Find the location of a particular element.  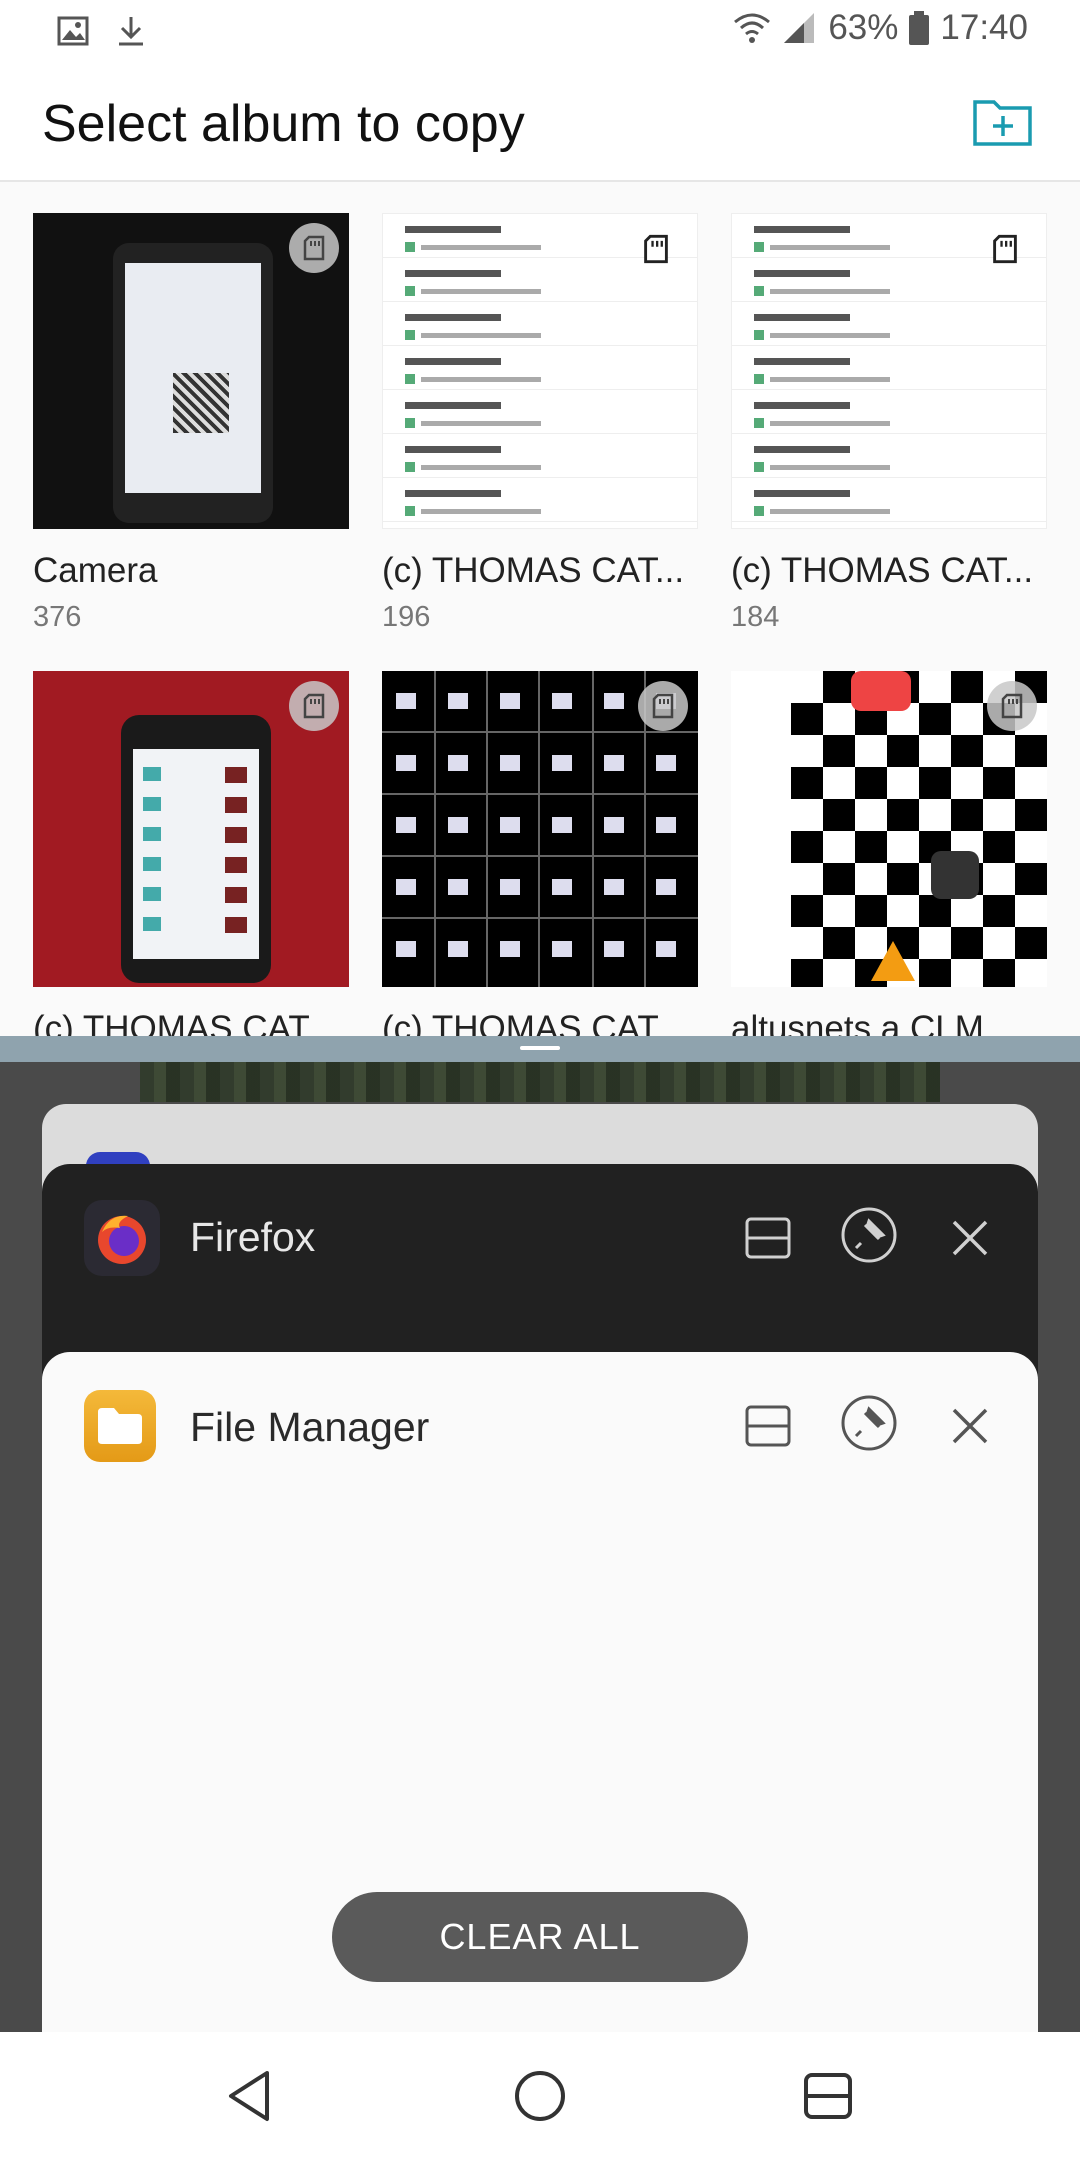

album-item: (c) THOMAS CAT... 184 is located at coordinates (889, 423).